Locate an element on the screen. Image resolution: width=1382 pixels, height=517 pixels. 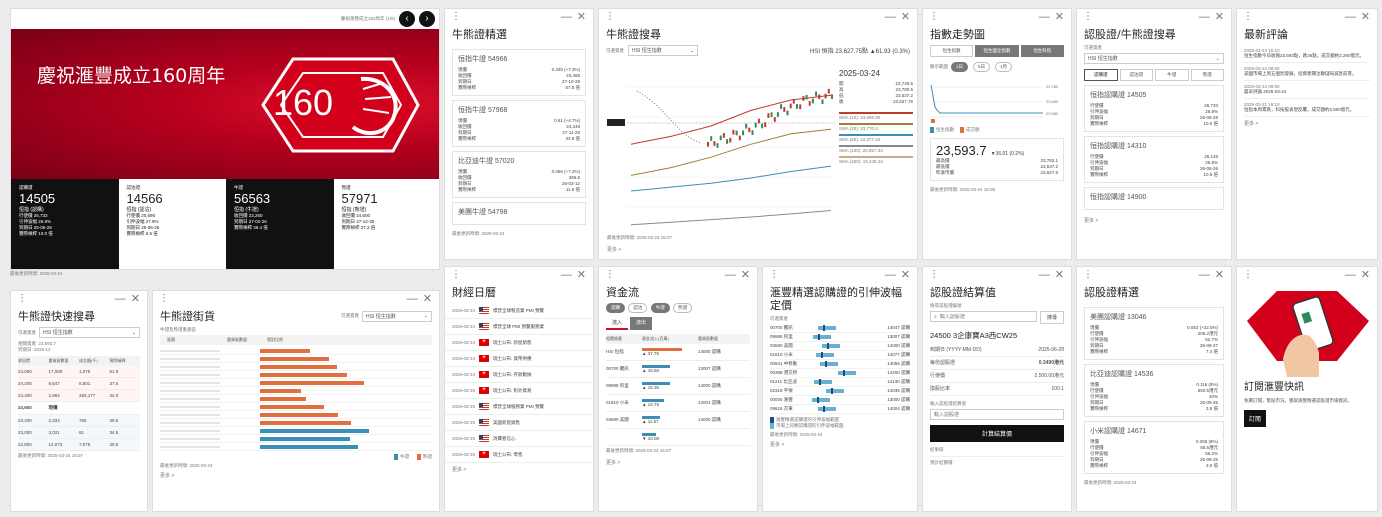
iv-row: 01211 比亞迪 14130 認購 is located at coordinates (840, 383).